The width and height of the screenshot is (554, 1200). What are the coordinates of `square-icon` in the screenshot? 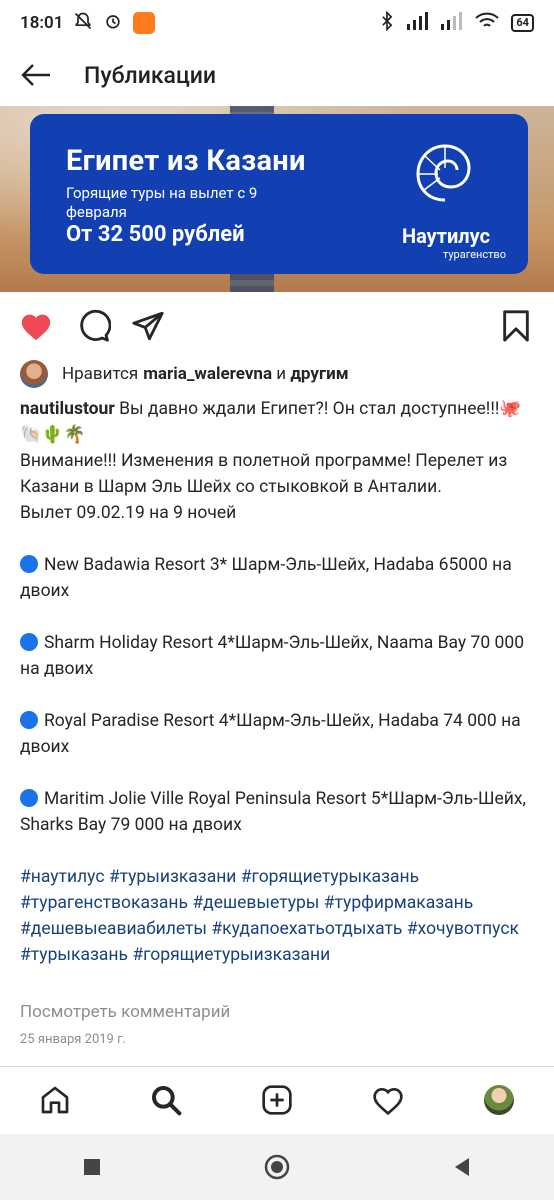 It's located at (92, 1167).